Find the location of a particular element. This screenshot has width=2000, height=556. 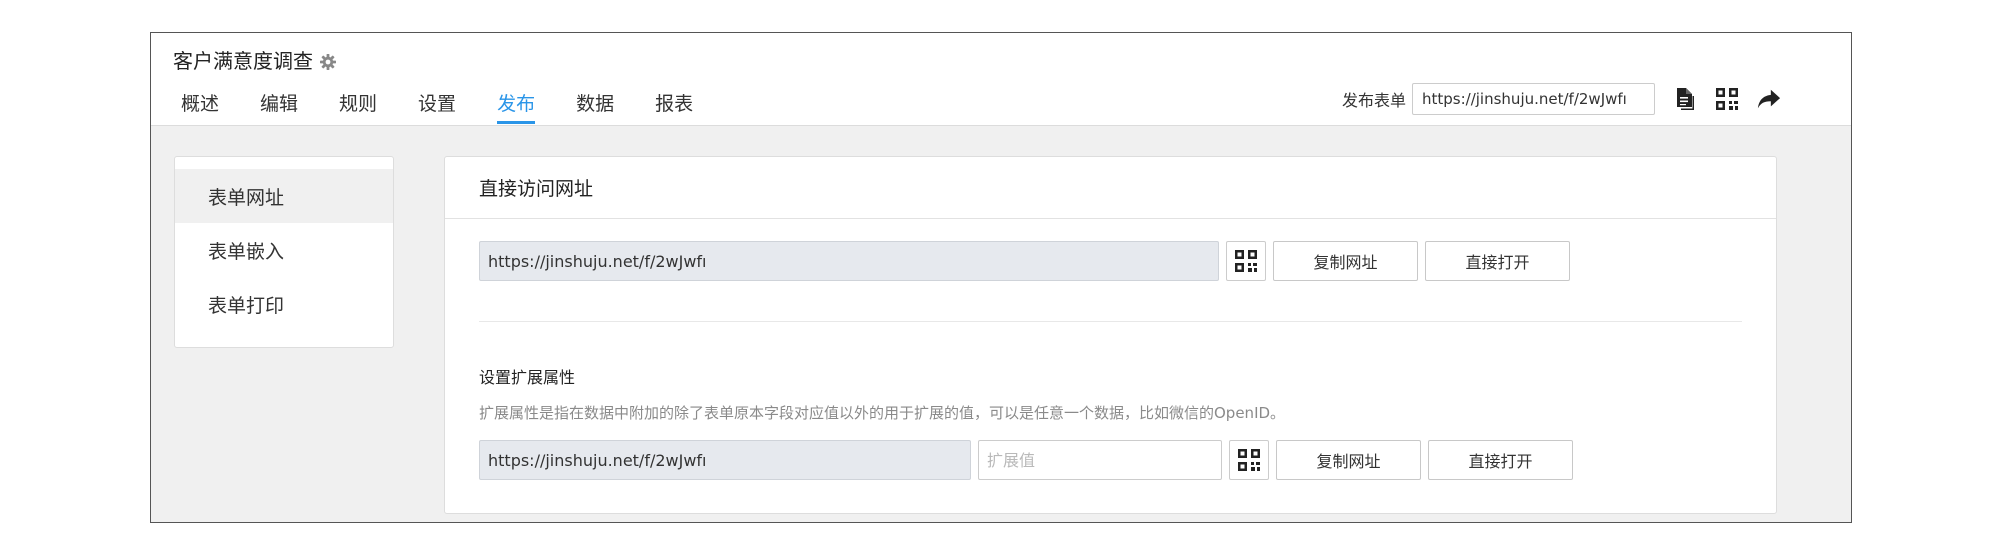

publish-bar: 发布表单 https://jinshuju.net/f/2wJwfı is located at coordinates (1561, 99).